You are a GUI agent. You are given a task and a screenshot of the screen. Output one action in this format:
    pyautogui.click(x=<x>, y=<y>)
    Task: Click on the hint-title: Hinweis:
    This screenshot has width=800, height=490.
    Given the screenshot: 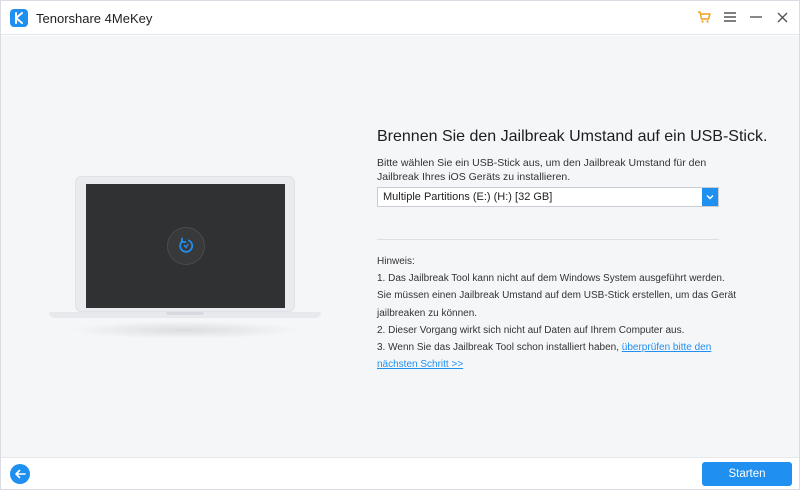 What is the action you would take?
    pyautogui.click(x=396, y=261)
    